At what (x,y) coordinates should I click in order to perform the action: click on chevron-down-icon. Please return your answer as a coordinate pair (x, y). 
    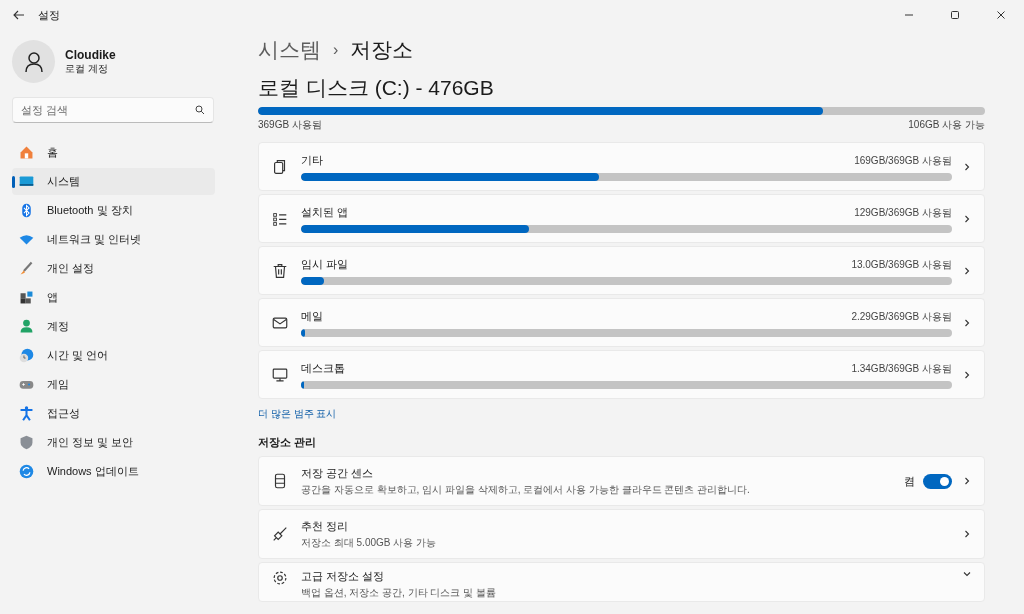
    Looking at the image, I should click on (967, 574).